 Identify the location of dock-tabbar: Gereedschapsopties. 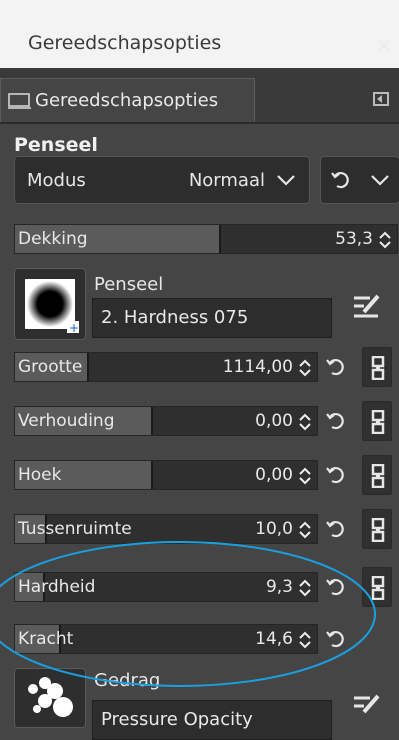
(199, 96).